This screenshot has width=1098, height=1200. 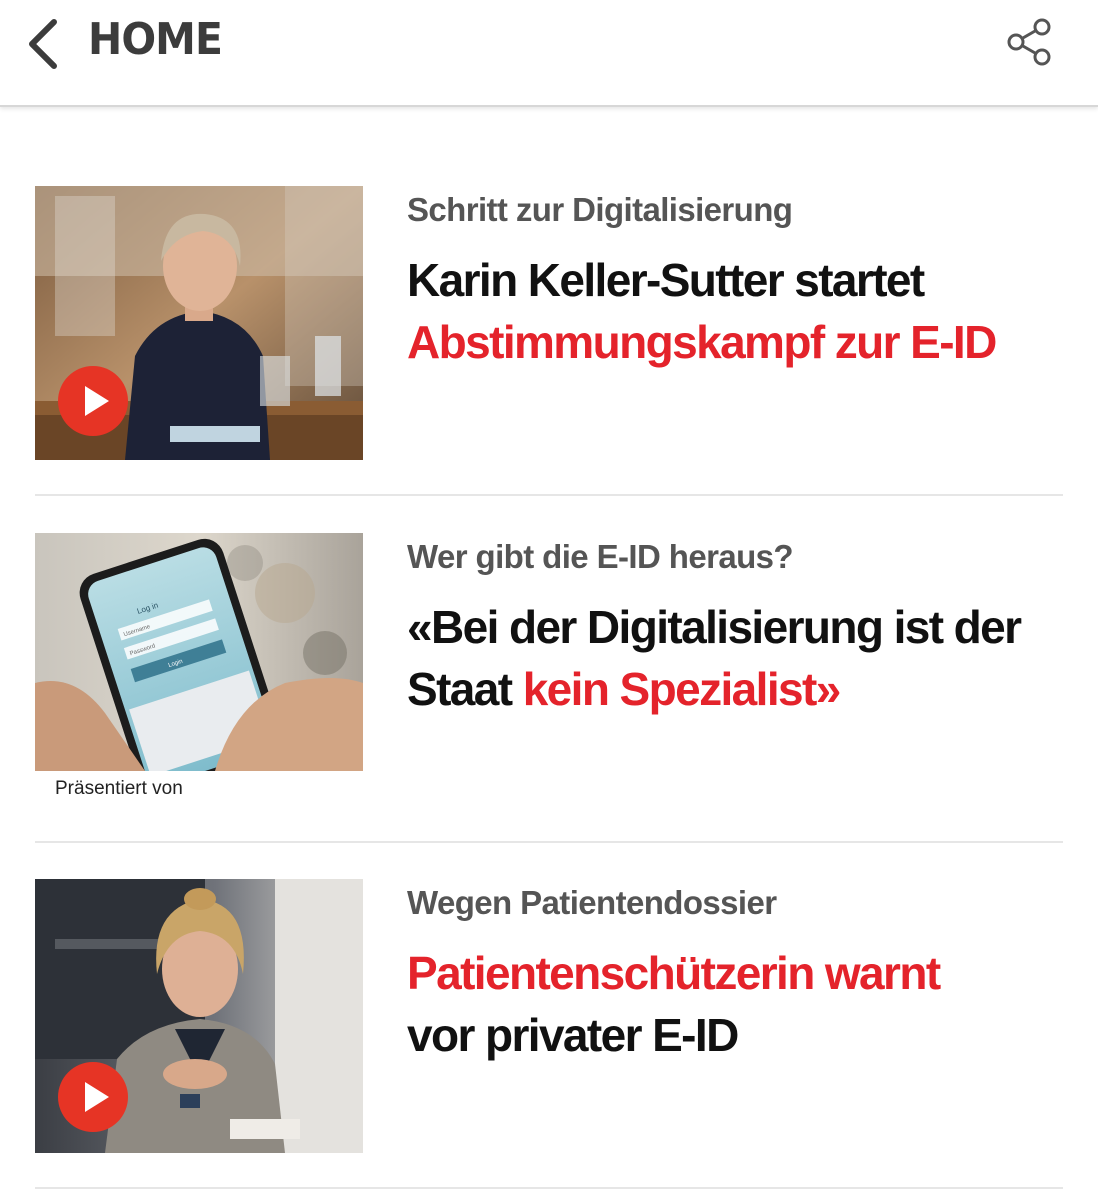 I want to click on share-icon, so click(x=1029, y=42).